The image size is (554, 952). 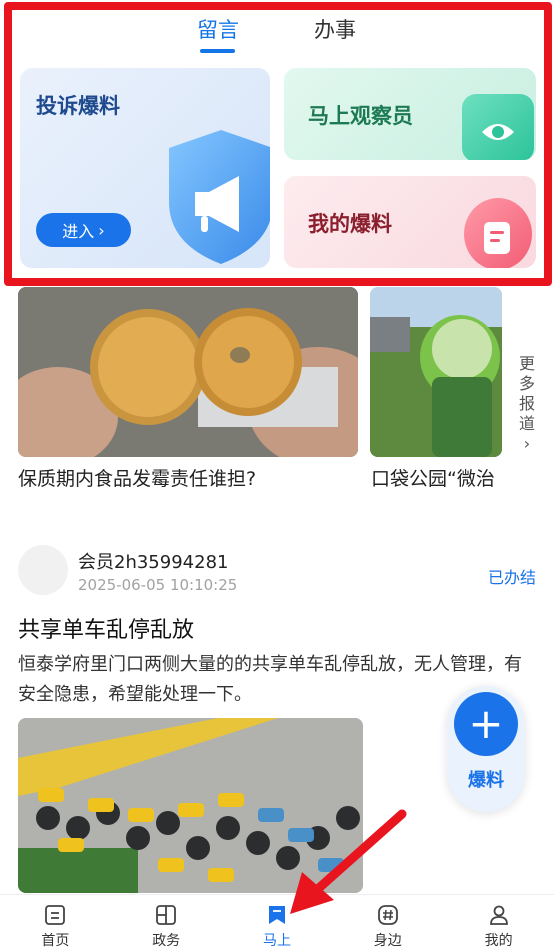 I want to click on nav-label-mashang: 马上, so click(x=276, y=941).